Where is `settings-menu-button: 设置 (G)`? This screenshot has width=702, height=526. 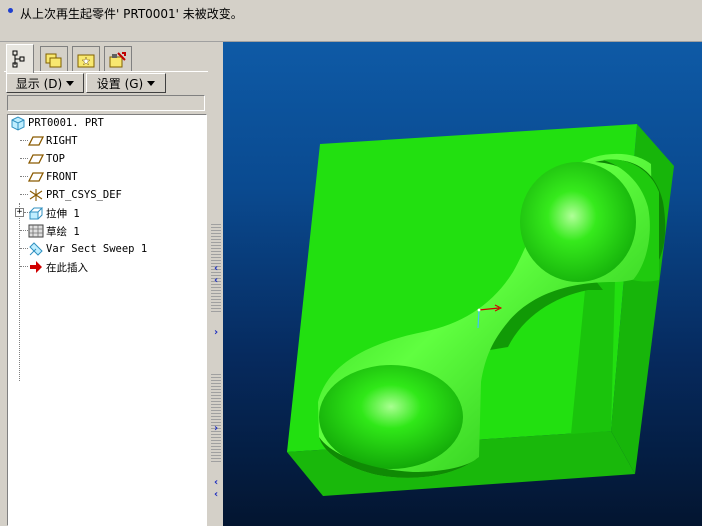 settings-menu-button: 设置 (G) is located at coordinates (126, 83).